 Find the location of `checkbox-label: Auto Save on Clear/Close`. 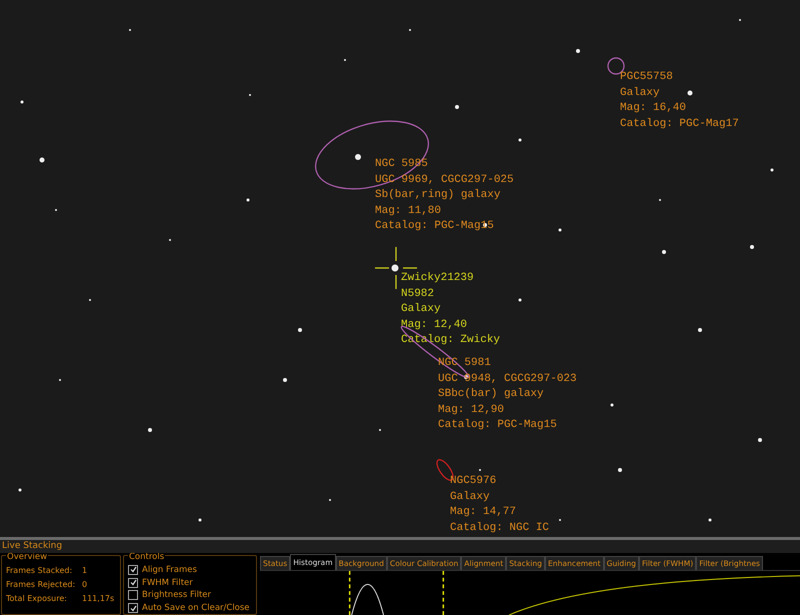

checkbox-label: Auto Save on Clear/Close is located at coordinates (196, 608).